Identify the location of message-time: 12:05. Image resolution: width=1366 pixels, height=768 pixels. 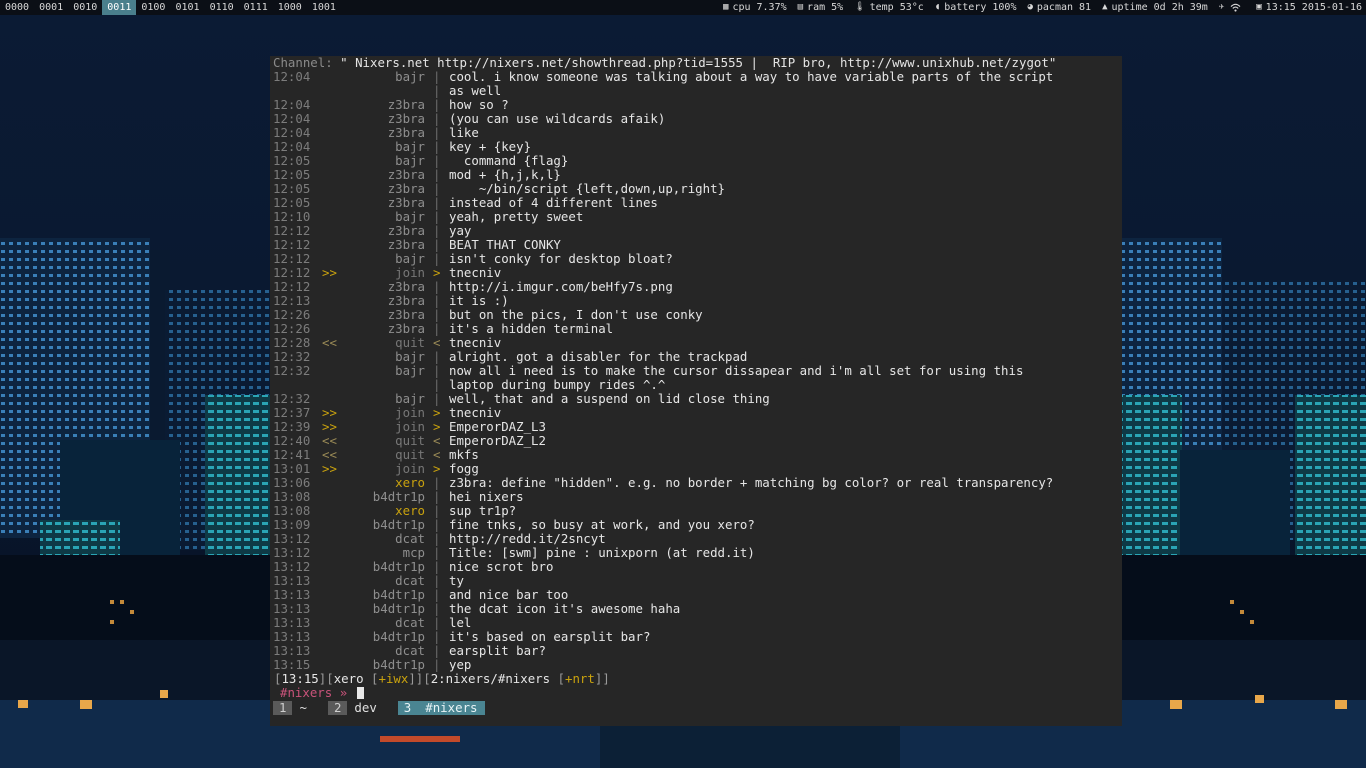
(292, 202).